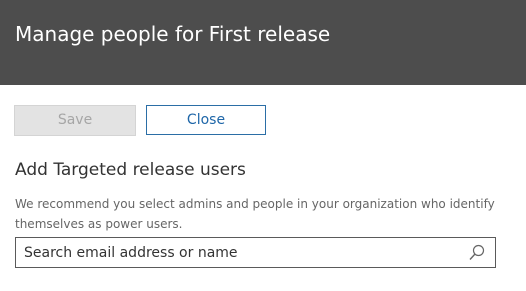 The height and width of the screenshot is (291, 526). What do you see at coordinates (75, 120) in the screenshot?
I see `save-button: Save` at bounding box center [75, 120].